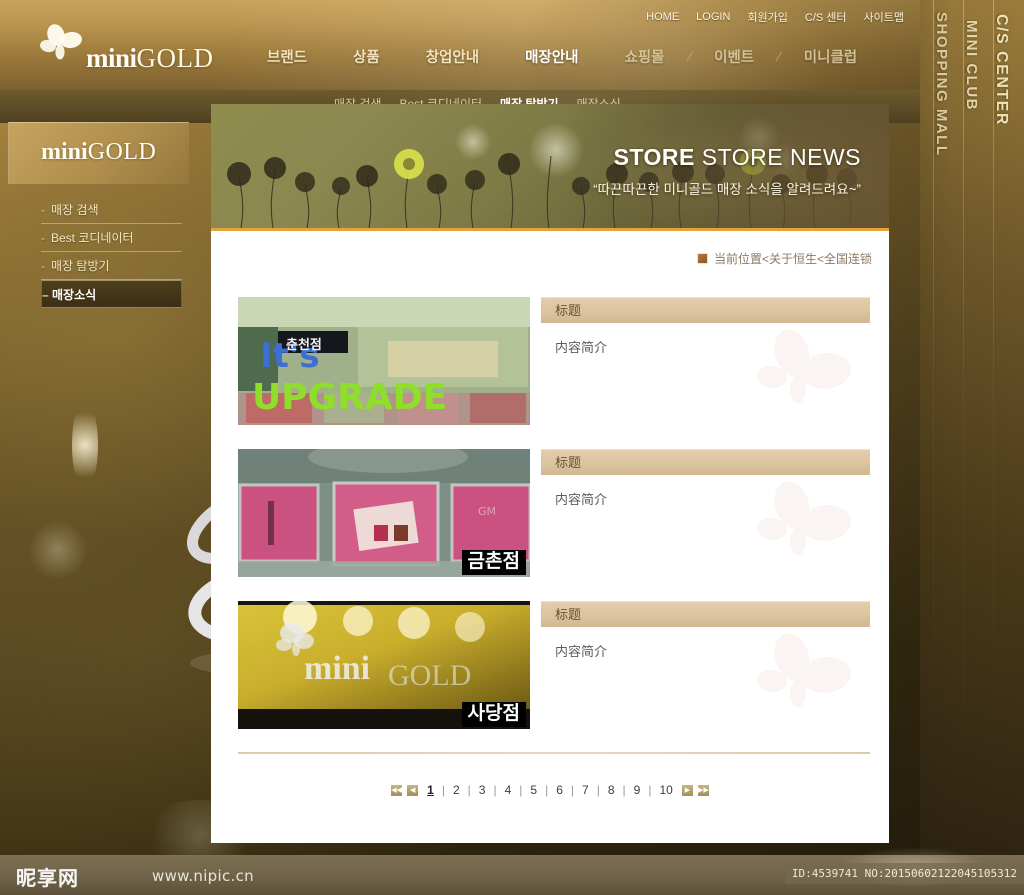  What do you see at coordinates (826, 17) in the screenshot?
I see `utility-nav-item-cs-center: C/S 센터` at bounding box center [826, 17].